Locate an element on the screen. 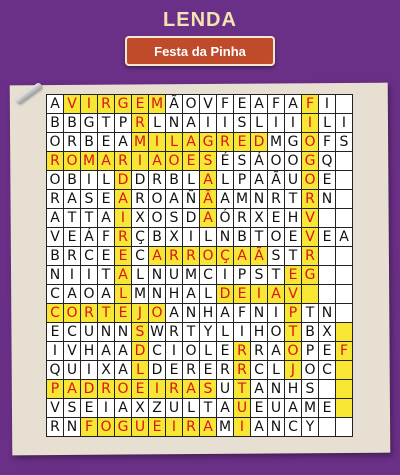 The image size is (400, 475). grid-cell: V is located at coordinates (310, 218).